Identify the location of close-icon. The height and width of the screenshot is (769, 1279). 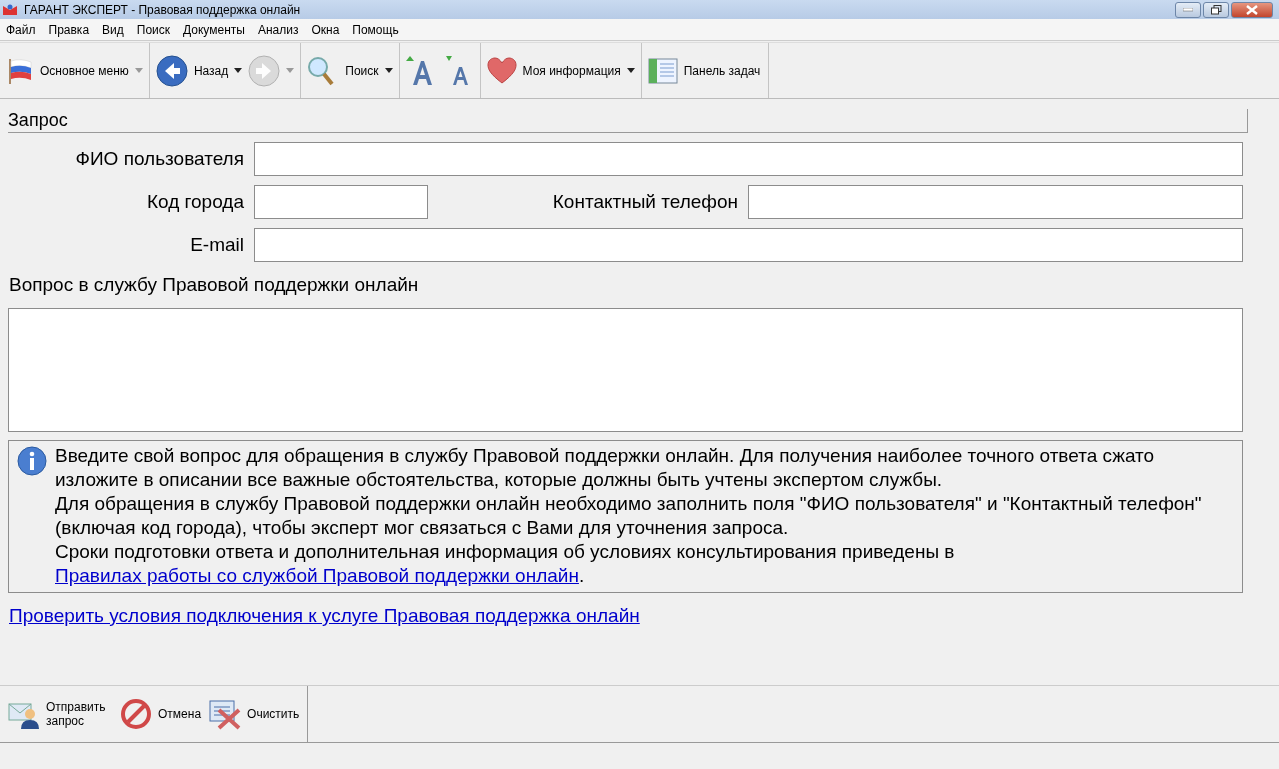
(1252, 9).